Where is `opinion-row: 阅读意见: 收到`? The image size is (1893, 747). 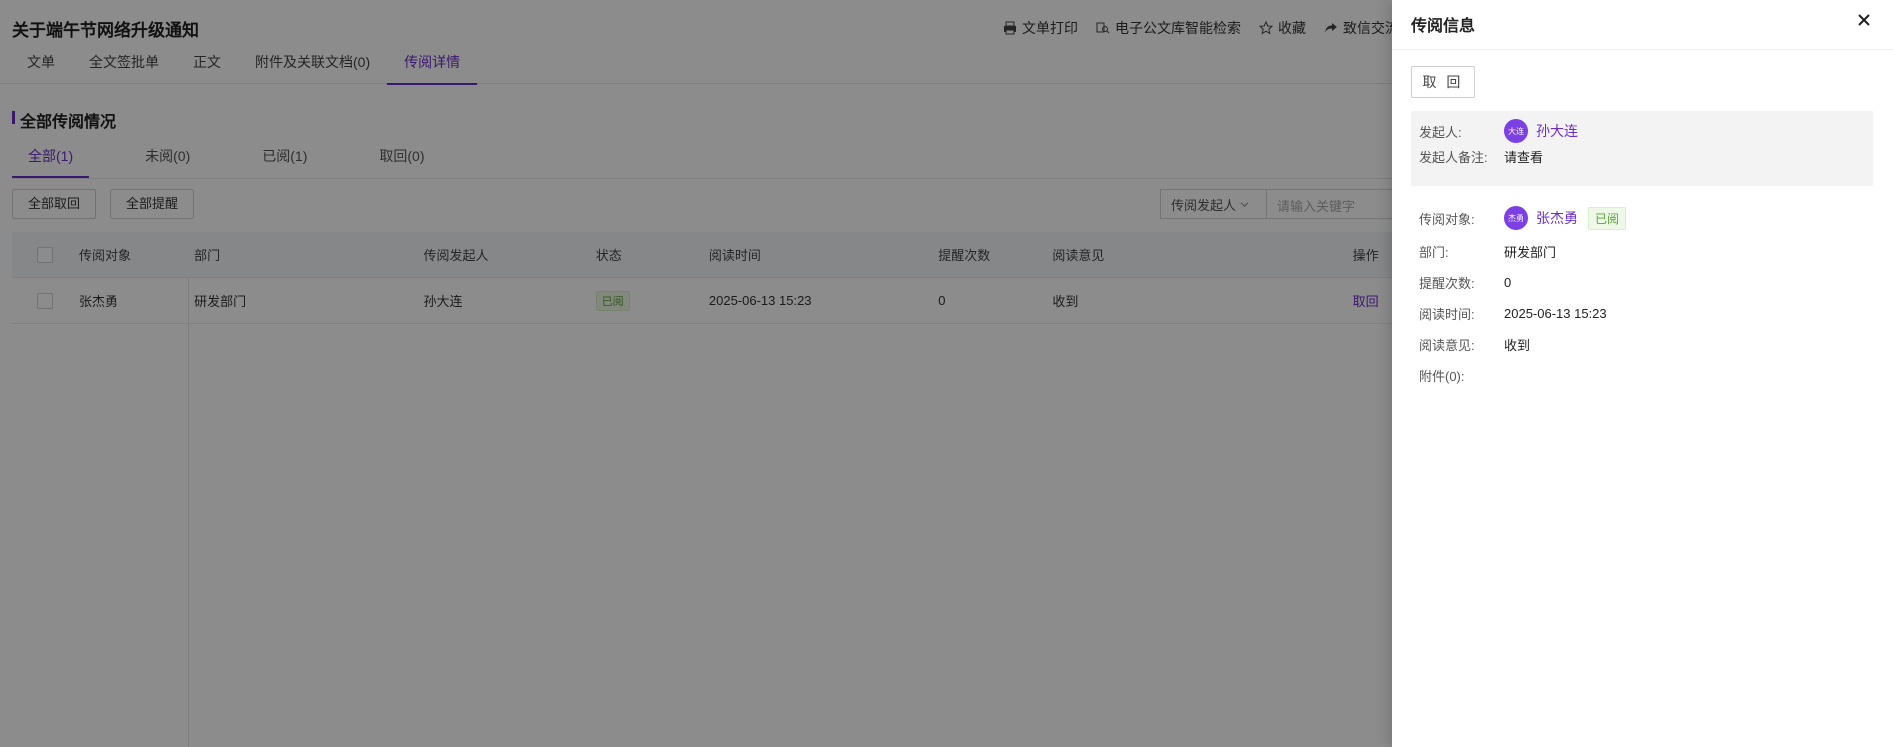
opinion-row: 阅读意见: 收到 is located at coordinates (1646, 344).